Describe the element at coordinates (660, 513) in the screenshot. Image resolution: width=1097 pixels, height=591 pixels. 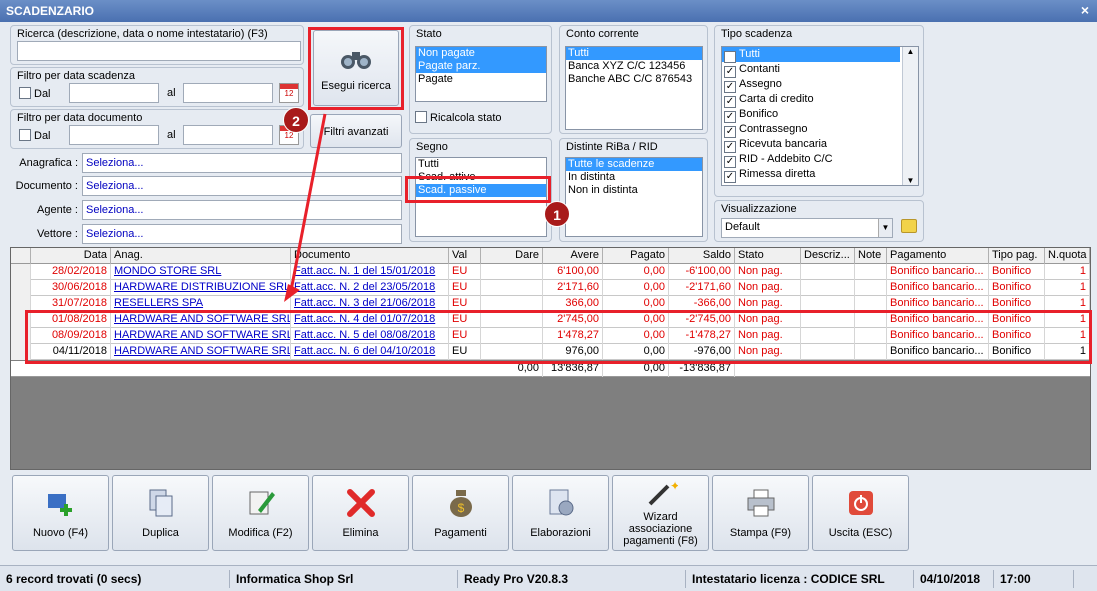
I see `wizard-button: ✦ Wizard associazione pagamenti (F8)` at that location.